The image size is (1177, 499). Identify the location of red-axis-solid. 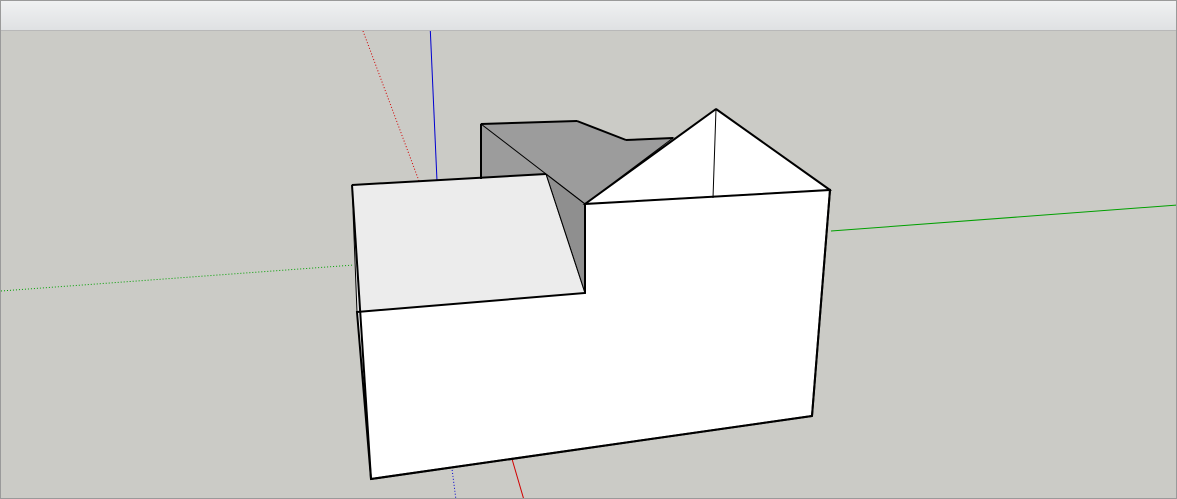
(517, 478).